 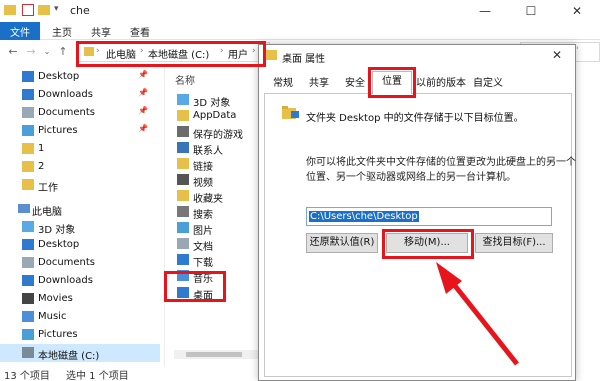 I want to click on file-list-item-10: 下载, so click(x=220, y=260).